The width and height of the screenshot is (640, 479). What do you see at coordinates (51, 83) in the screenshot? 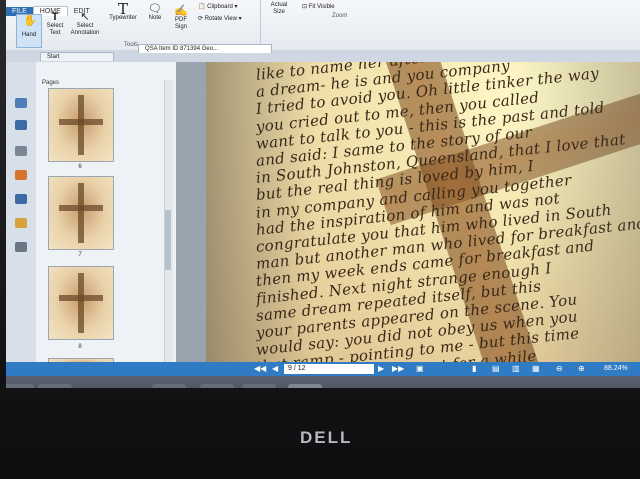
I see `pages-panel-title: Pages` at bounding box center [51, 83].